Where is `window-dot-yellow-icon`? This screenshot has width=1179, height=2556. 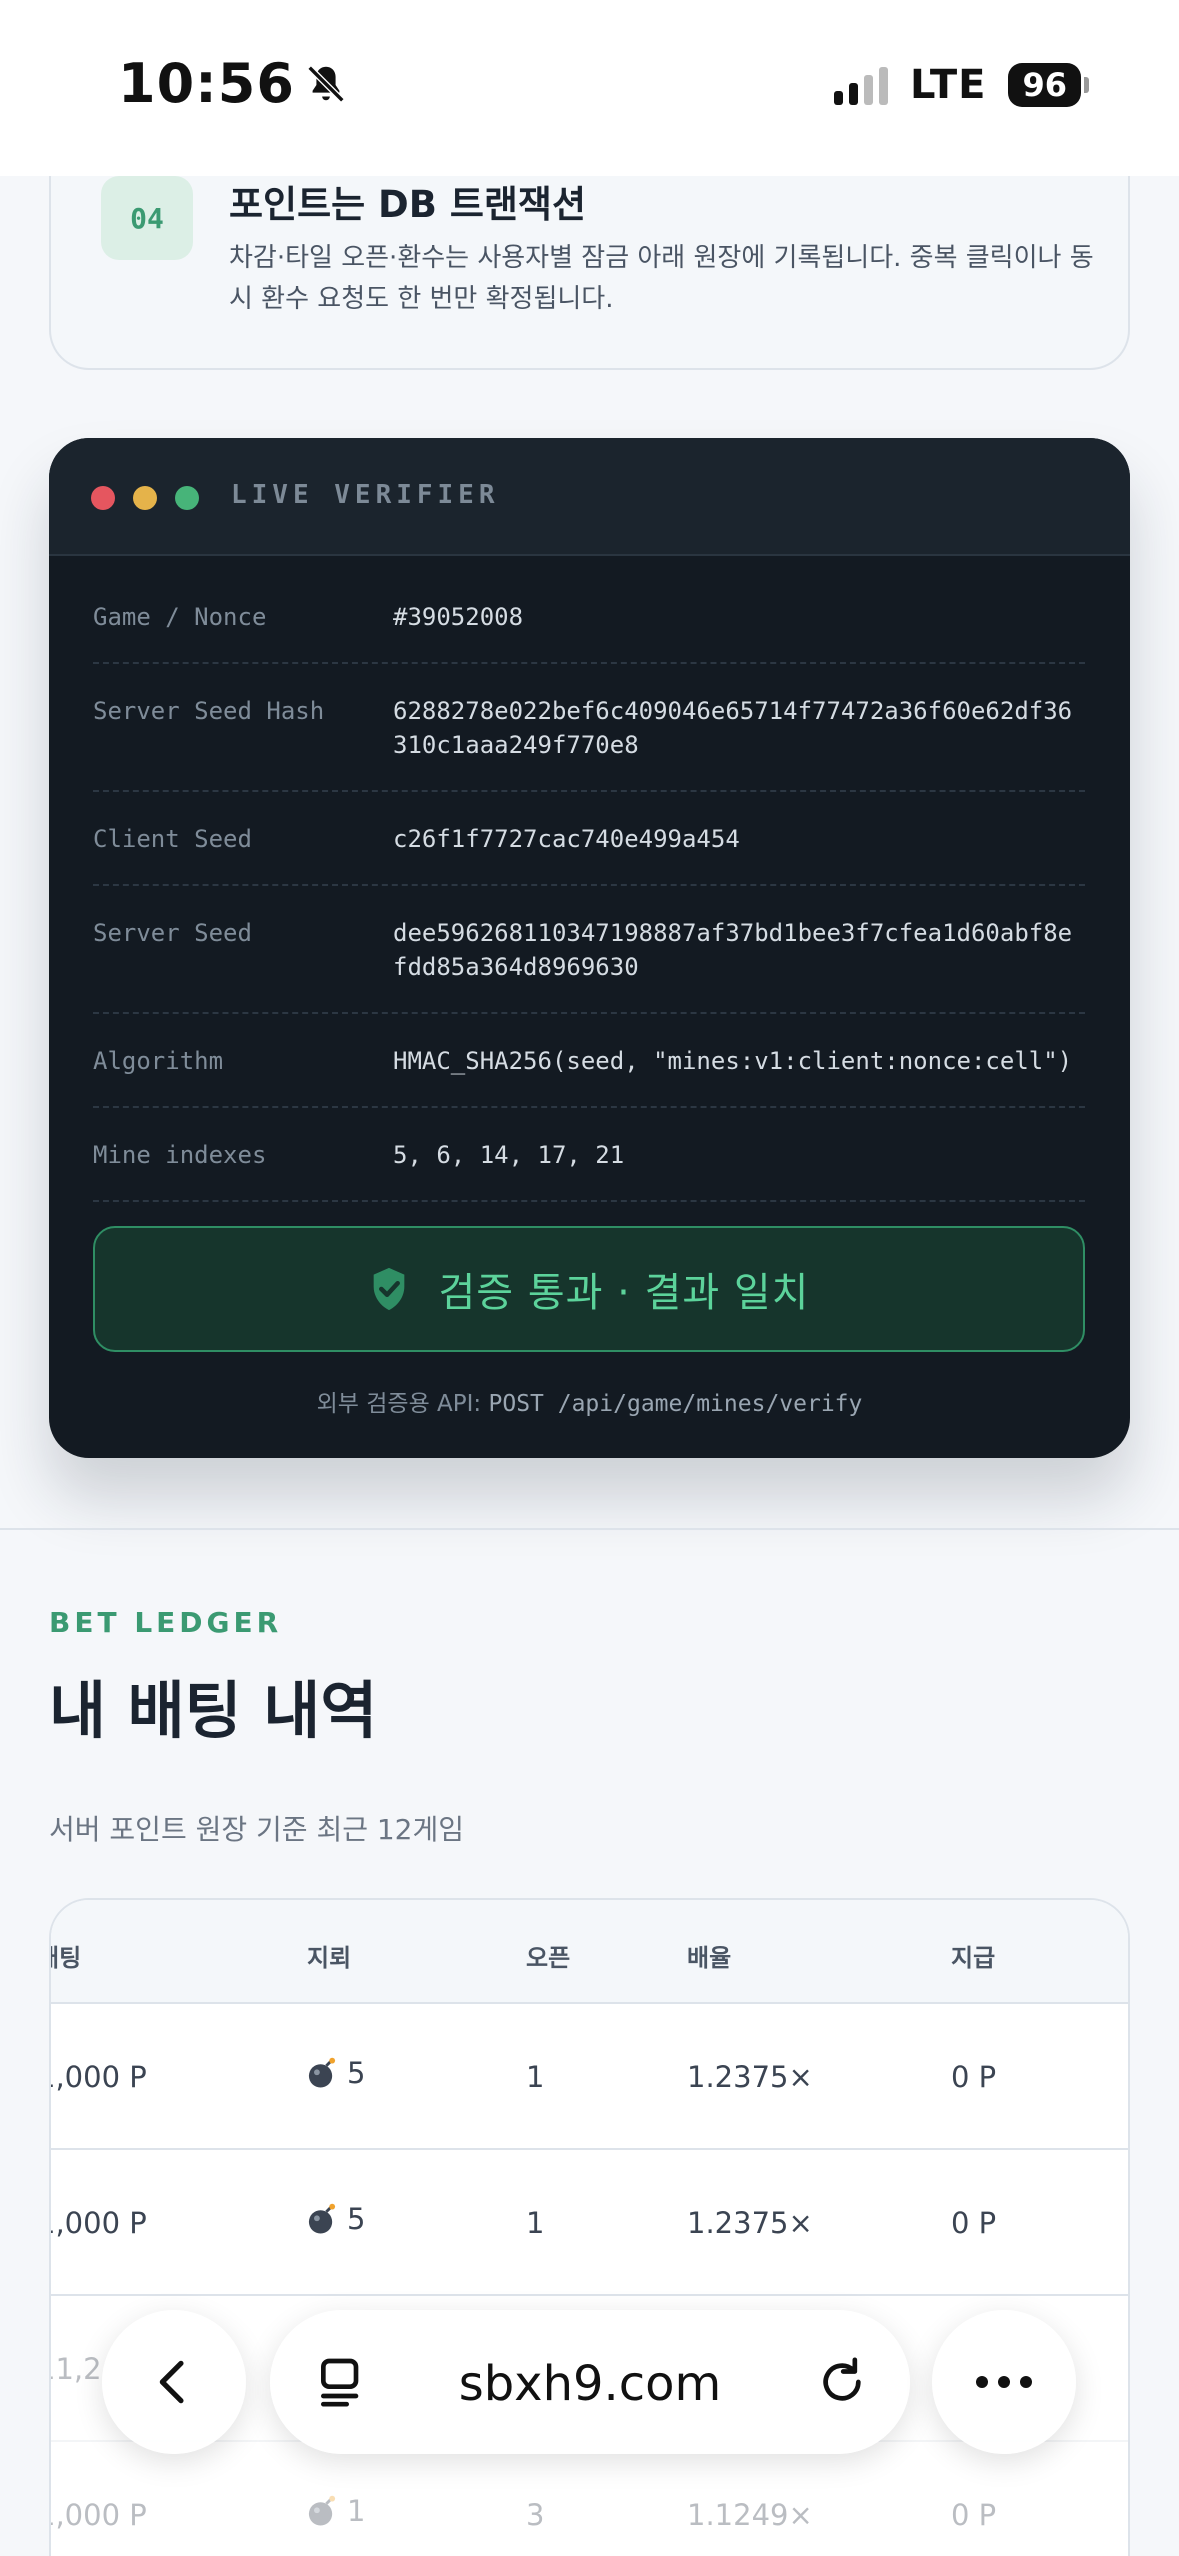 window-dot-yellow-icon is located at coordinates (145, 498).